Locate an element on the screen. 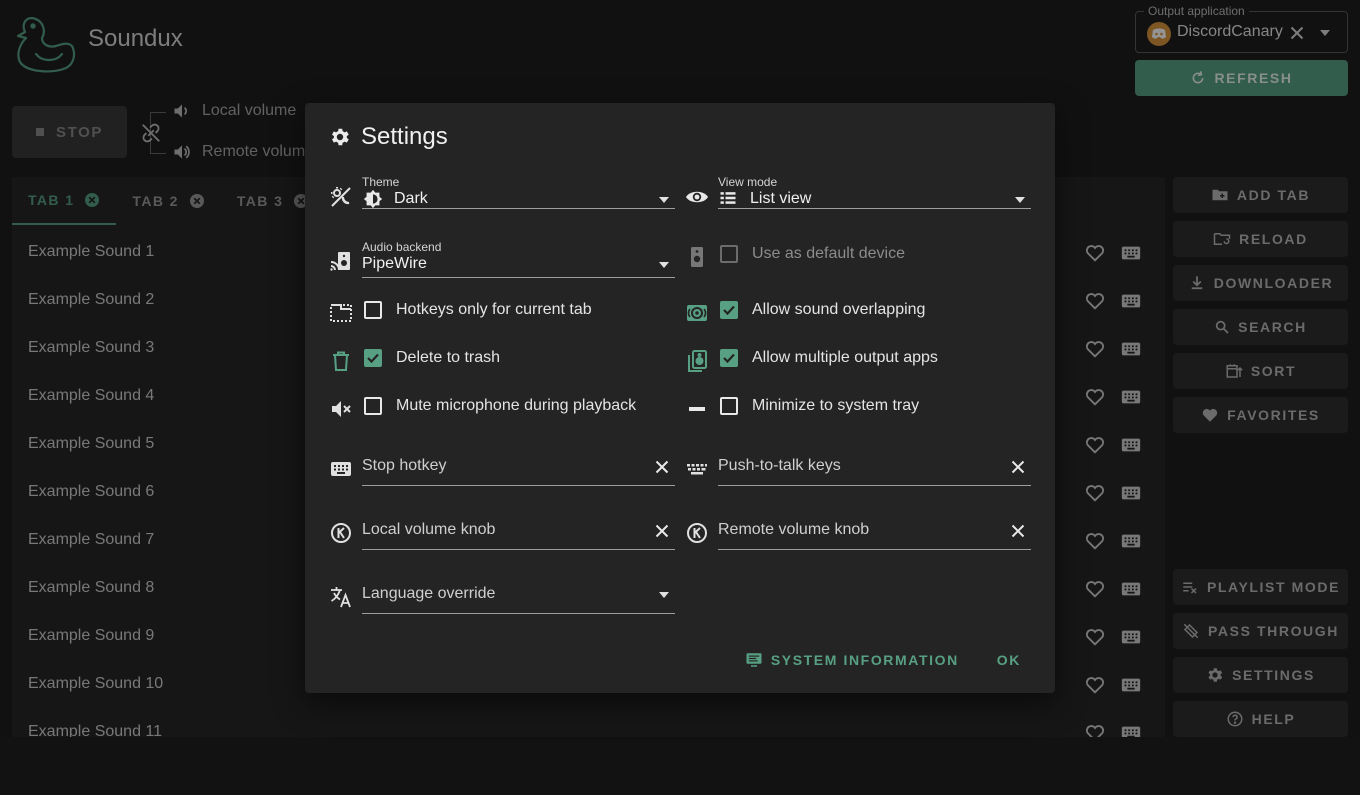  use-default-device-checkbox: Use as default device is located at coordinates (812, 254).